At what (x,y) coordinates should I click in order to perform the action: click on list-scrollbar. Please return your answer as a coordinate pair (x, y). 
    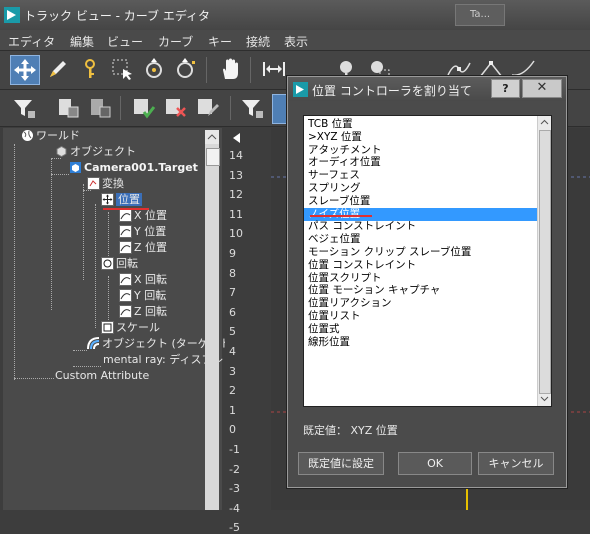
    Looking at the image, I should click on (544, 261).